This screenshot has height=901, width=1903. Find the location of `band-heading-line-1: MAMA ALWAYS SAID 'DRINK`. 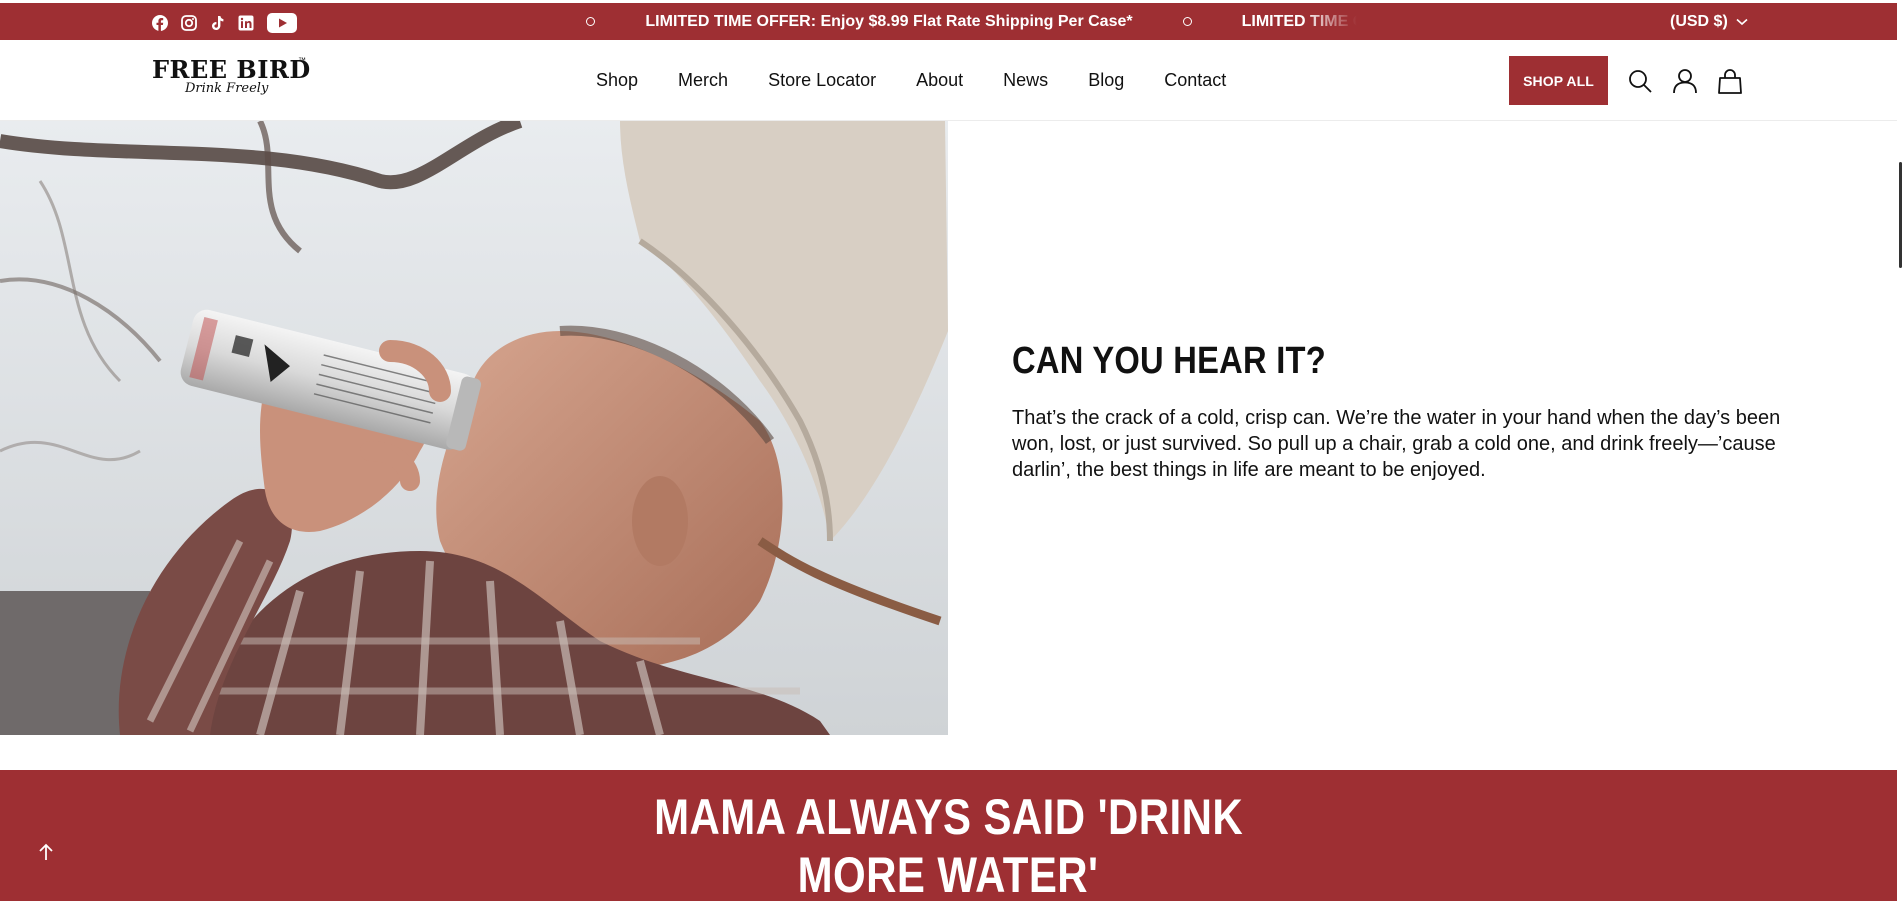

band-heading-line-1: MAMA ALWAYS SAID 'DRINK is located at coordinates (948, 817).